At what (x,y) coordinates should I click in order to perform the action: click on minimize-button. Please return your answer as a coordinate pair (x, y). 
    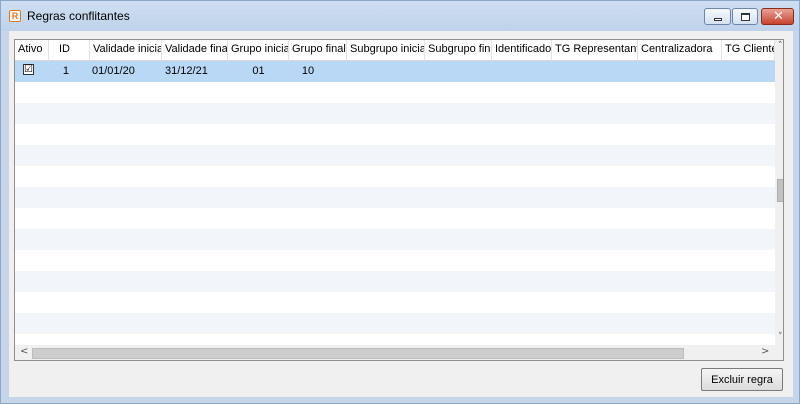
    Looking at the image, I should click on (717, 16).